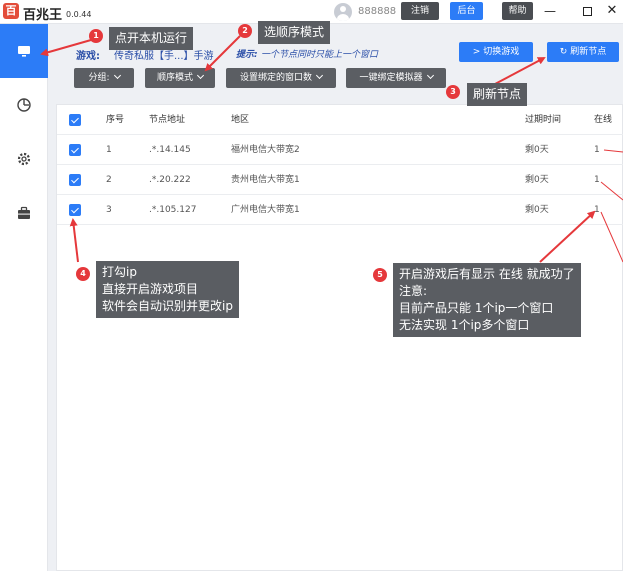 This screenshot has width=623, height=571. Describe the element at coordinates (79, 14) in the screenshot. I see `app-version: 0.0.44` at that location.